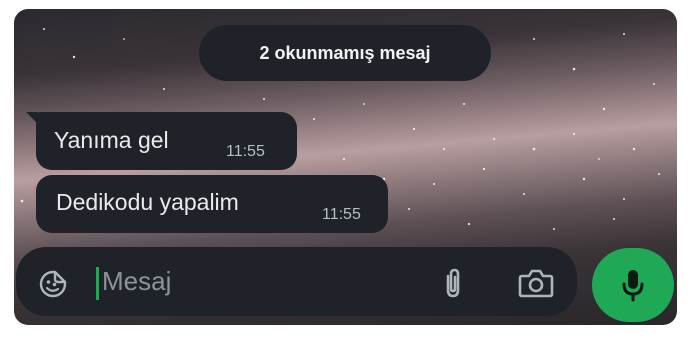 This screenshot has width=690, height=339. Describe the element at coordinates (147, 202) in the screenshot. I see `message-text: Dedikodu yapalim` at that location.